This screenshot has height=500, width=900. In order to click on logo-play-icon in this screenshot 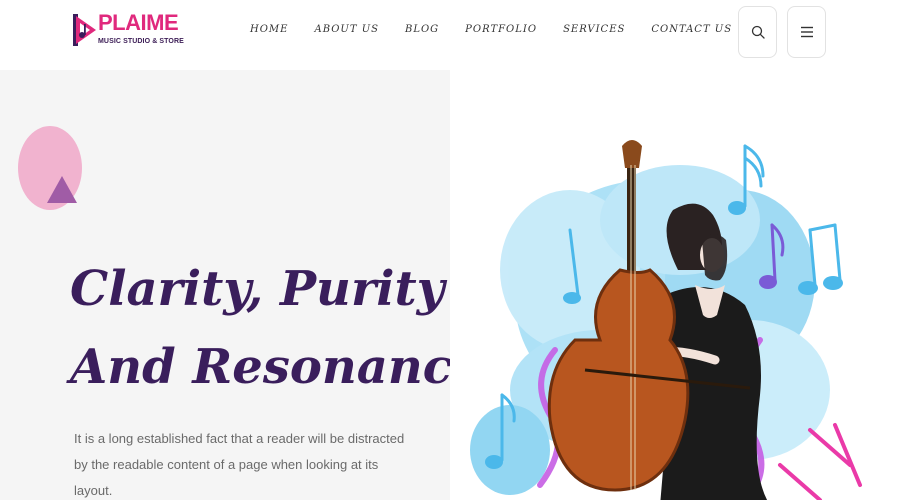, I will do `click(84, 30)`.